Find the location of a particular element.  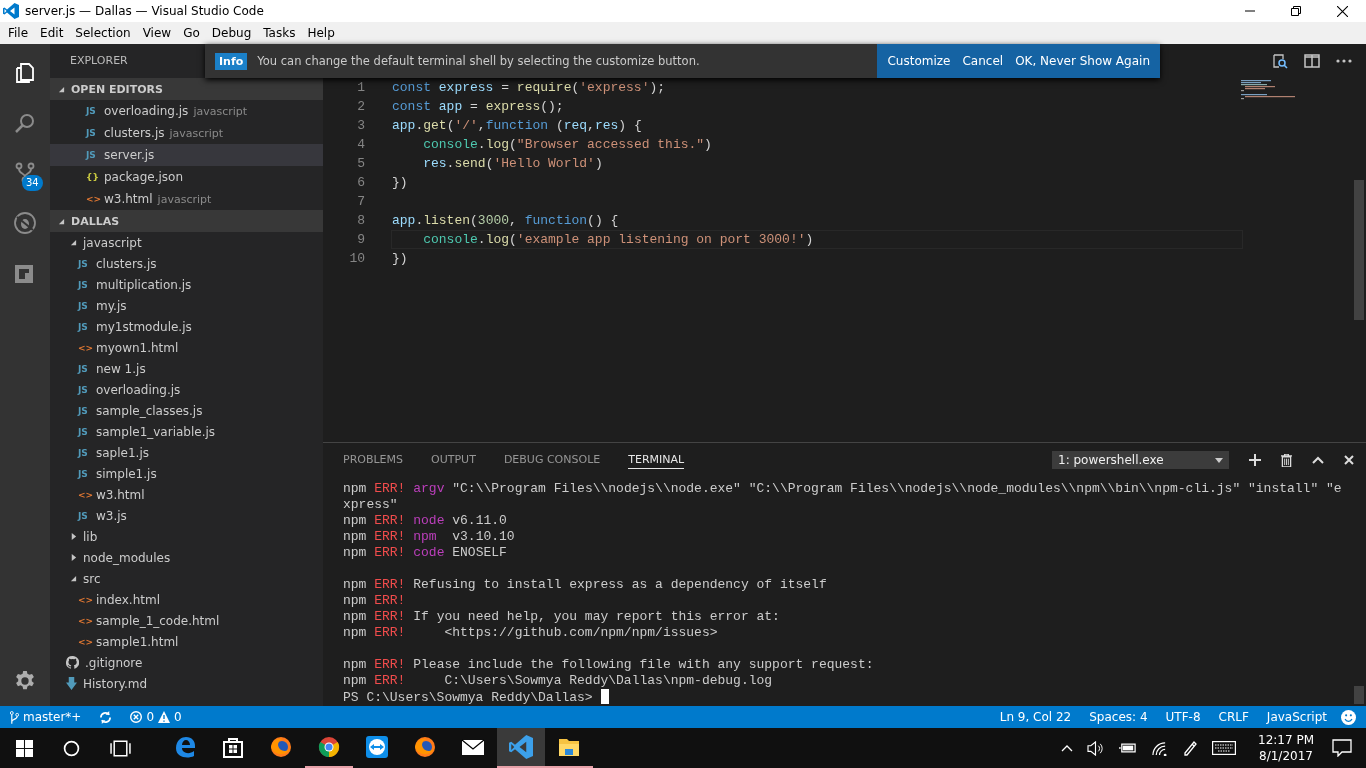

more-icon is located at coordinates (1344, 61).